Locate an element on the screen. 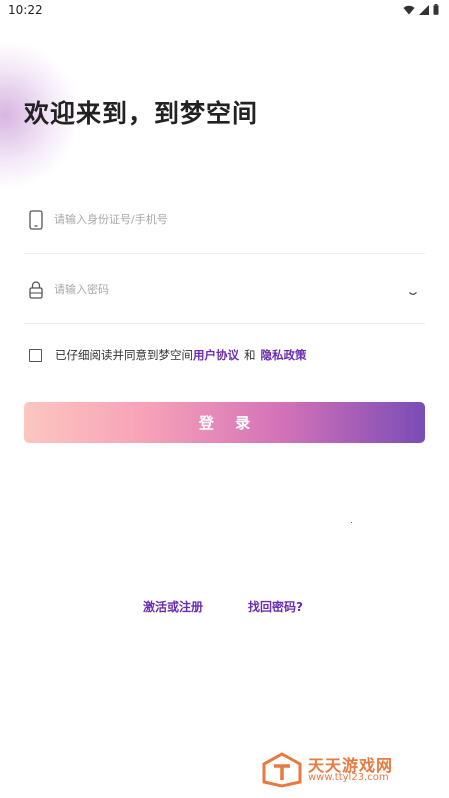  agreement-text: 已仔细阅读并同意到梦空间 is located at coordinates (124, 355).